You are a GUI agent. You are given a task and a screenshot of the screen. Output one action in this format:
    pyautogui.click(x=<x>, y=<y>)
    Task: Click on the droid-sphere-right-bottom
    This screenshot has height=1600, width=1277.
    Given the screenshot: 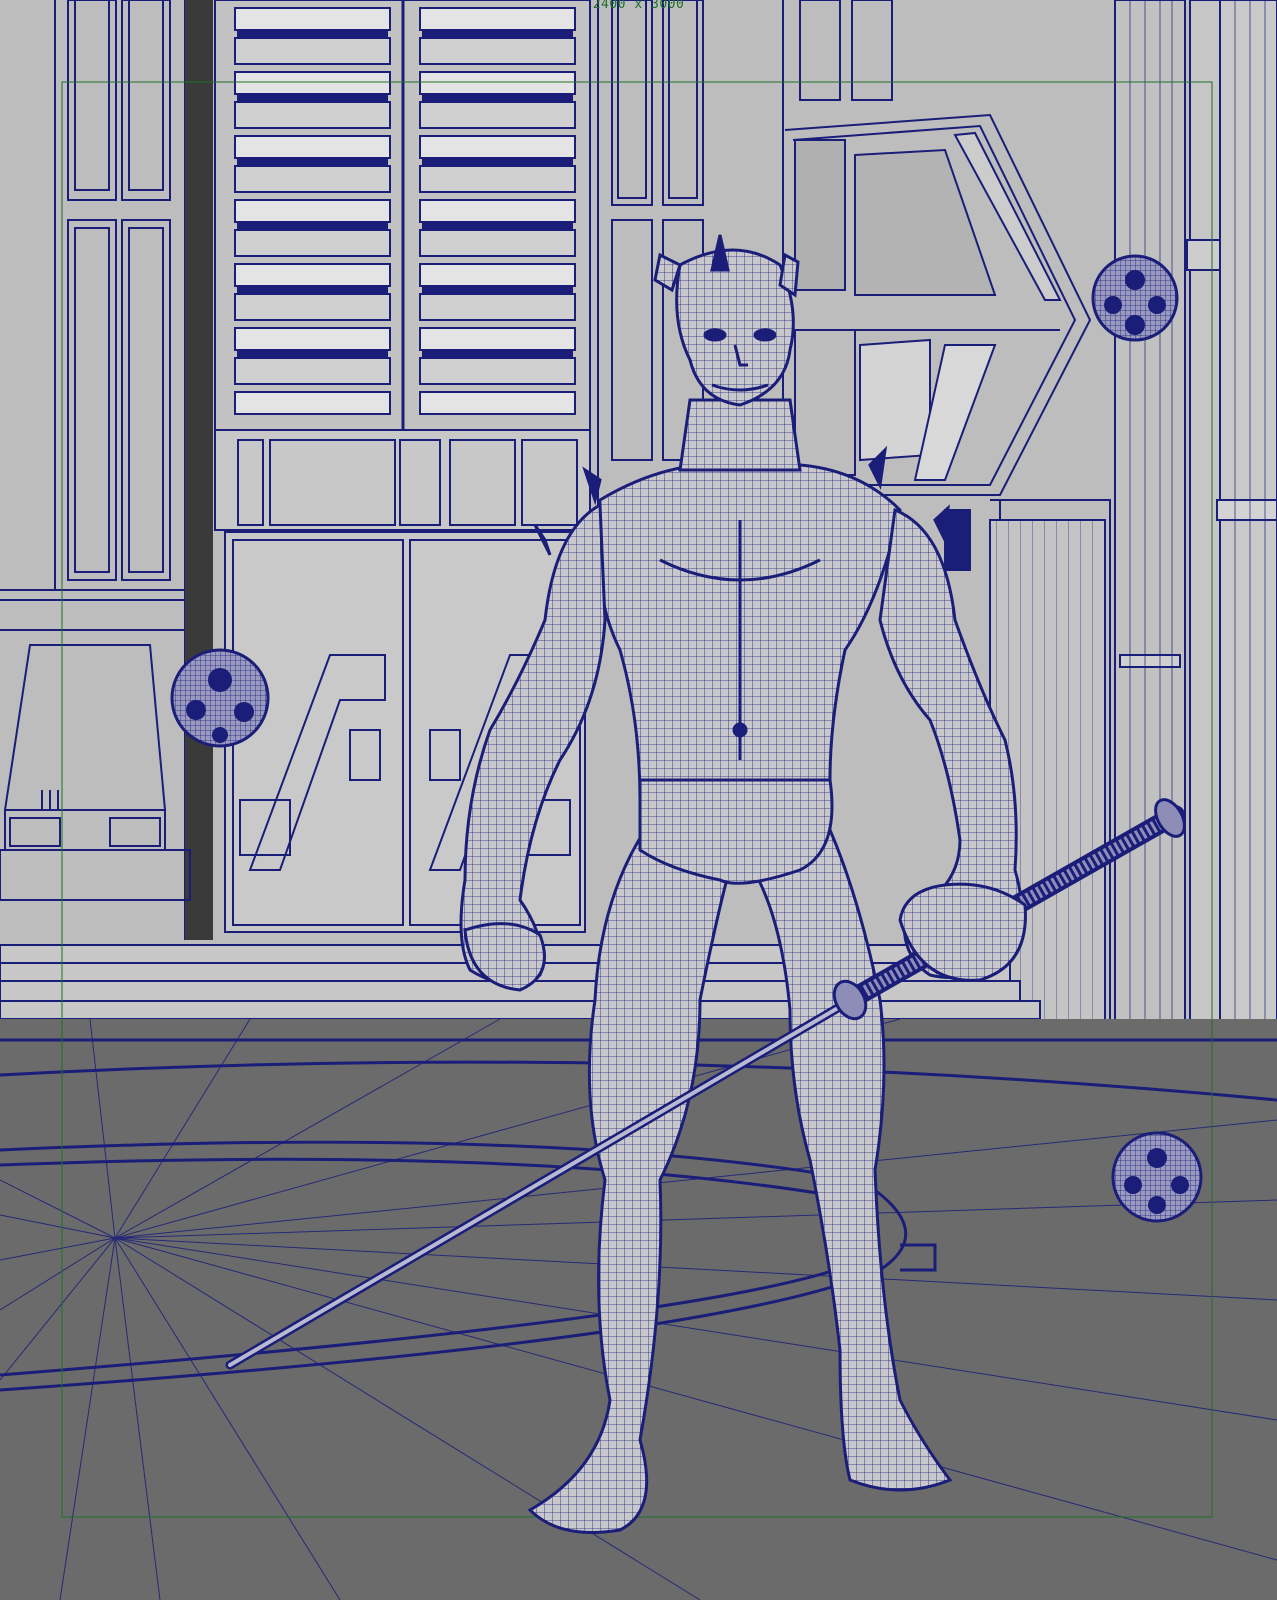 What is the action you would take?
    pyautogui.click(x=1157, y=1177)
    